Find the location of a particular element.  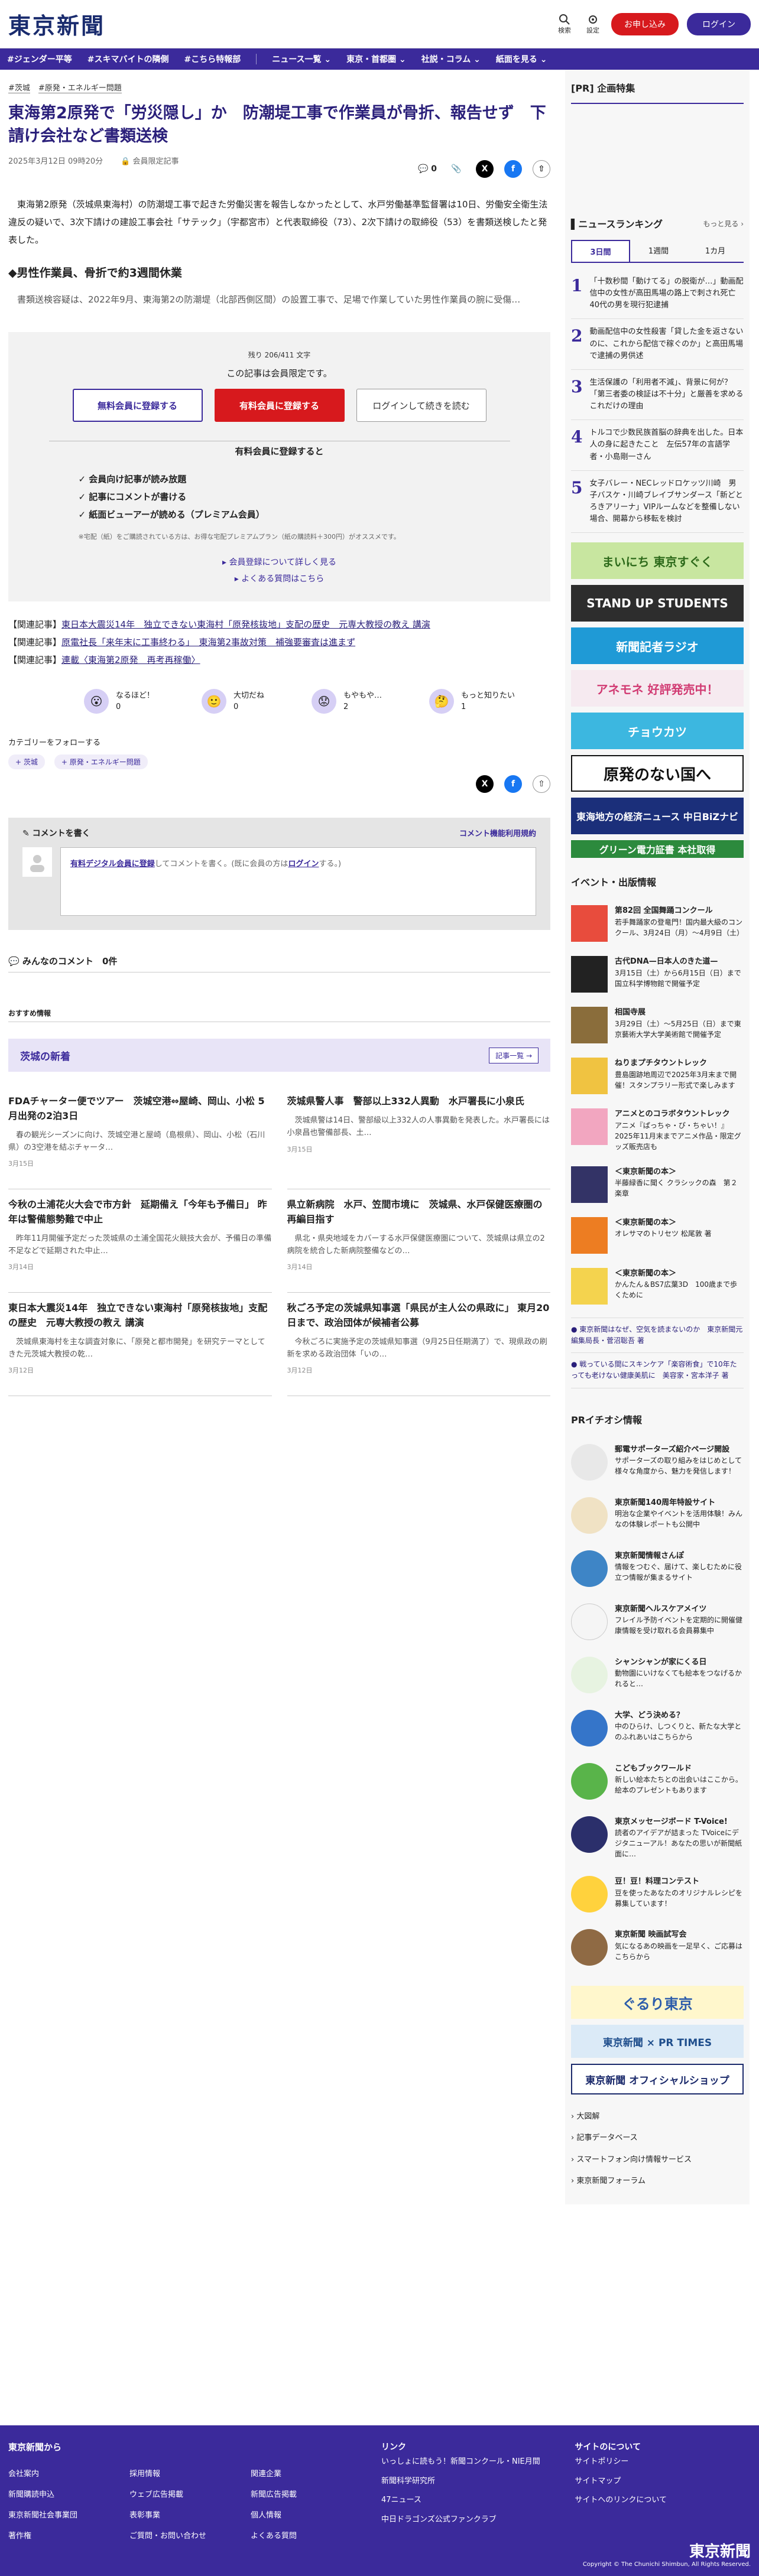

book-link: ● 東京新聞はなぜ、空気を読まないのか 東京新聞元編集局長・菅沼聡吾 著 is located at coordinates (657, 1334).